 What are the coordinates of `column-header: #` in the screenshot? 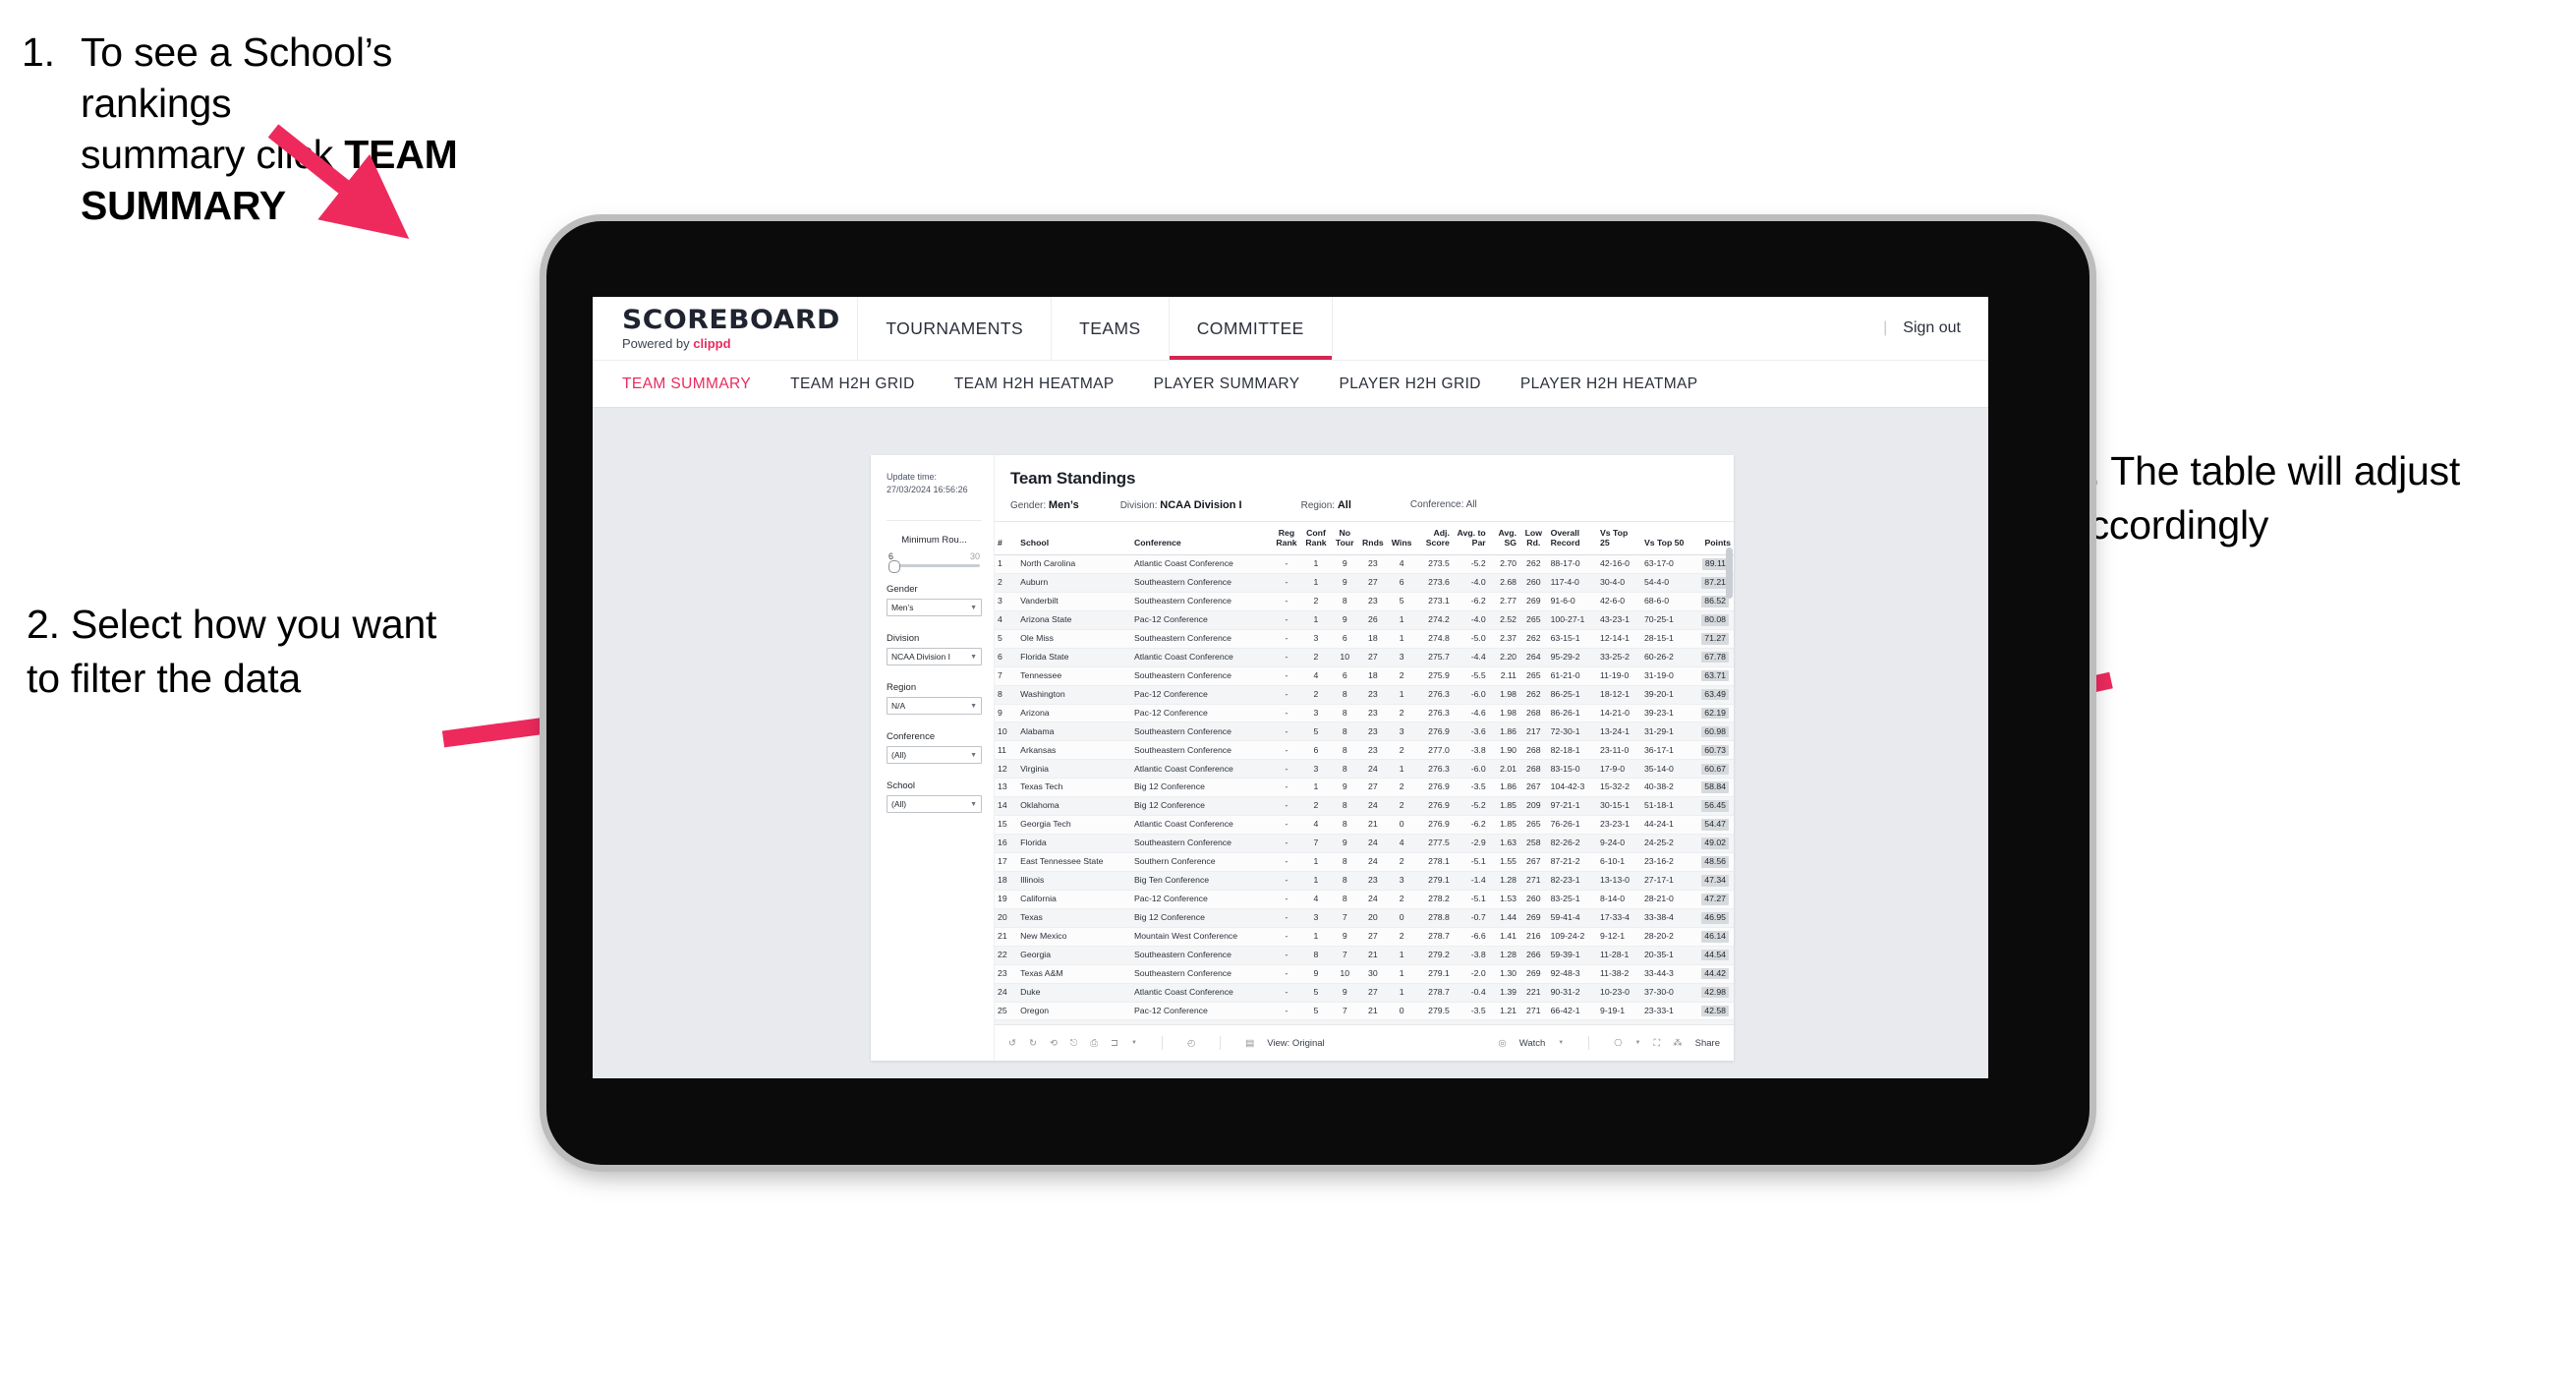 It's located at (1006, 538).